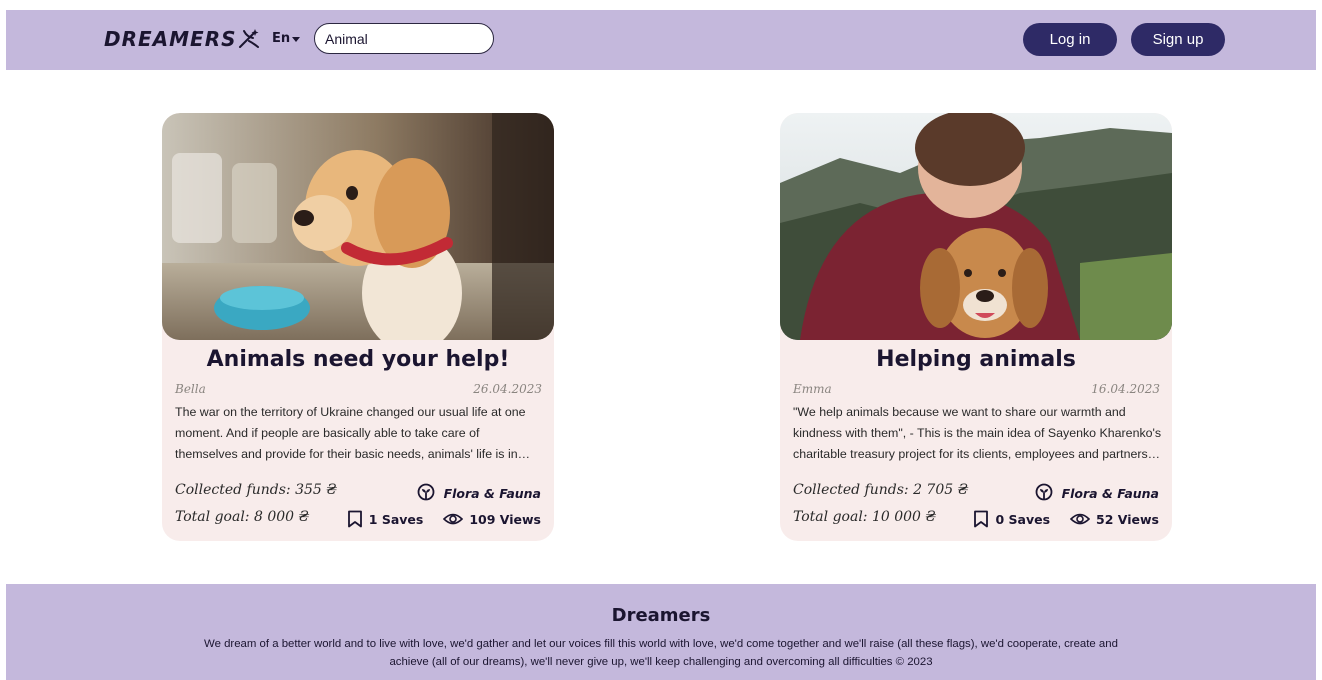 This screenshot has width=1322, height=680. I want to click on puppy-photo, so click(358, 226).